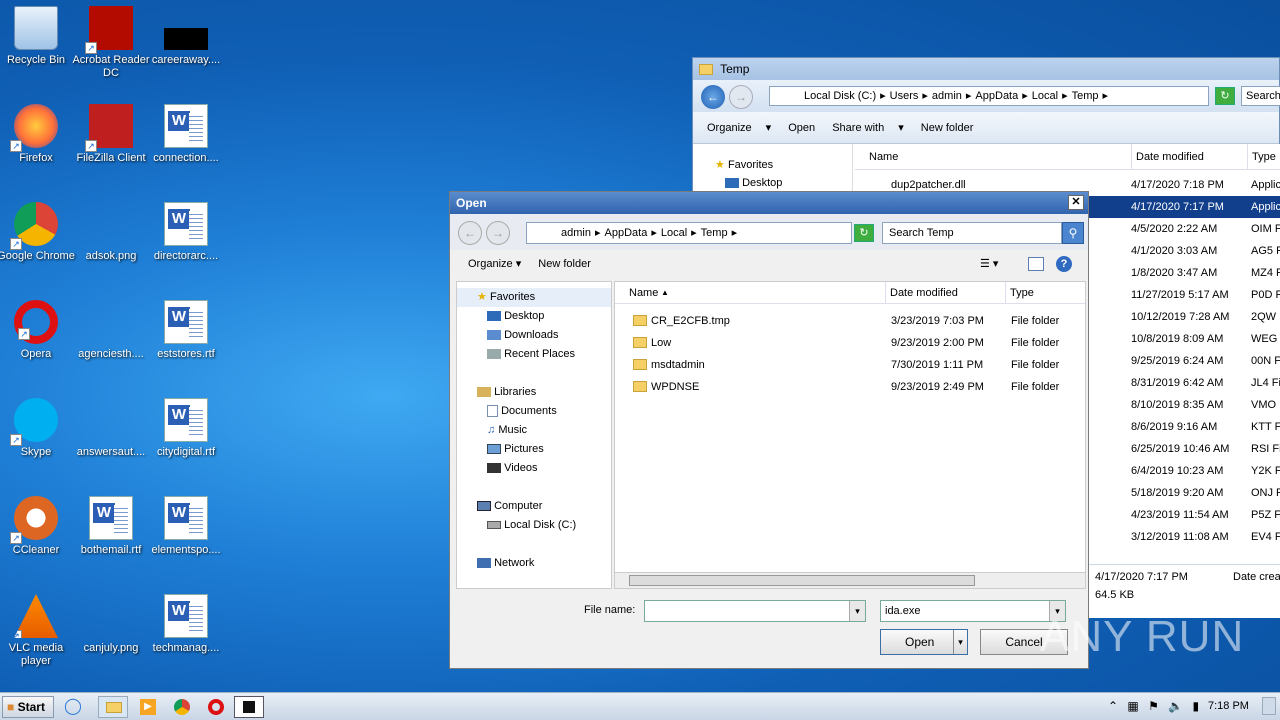  What do you see at coordinates (544, 316) in the screenshot?
I see `nav-desktop: Desktop` at bounding box center [544, 316].